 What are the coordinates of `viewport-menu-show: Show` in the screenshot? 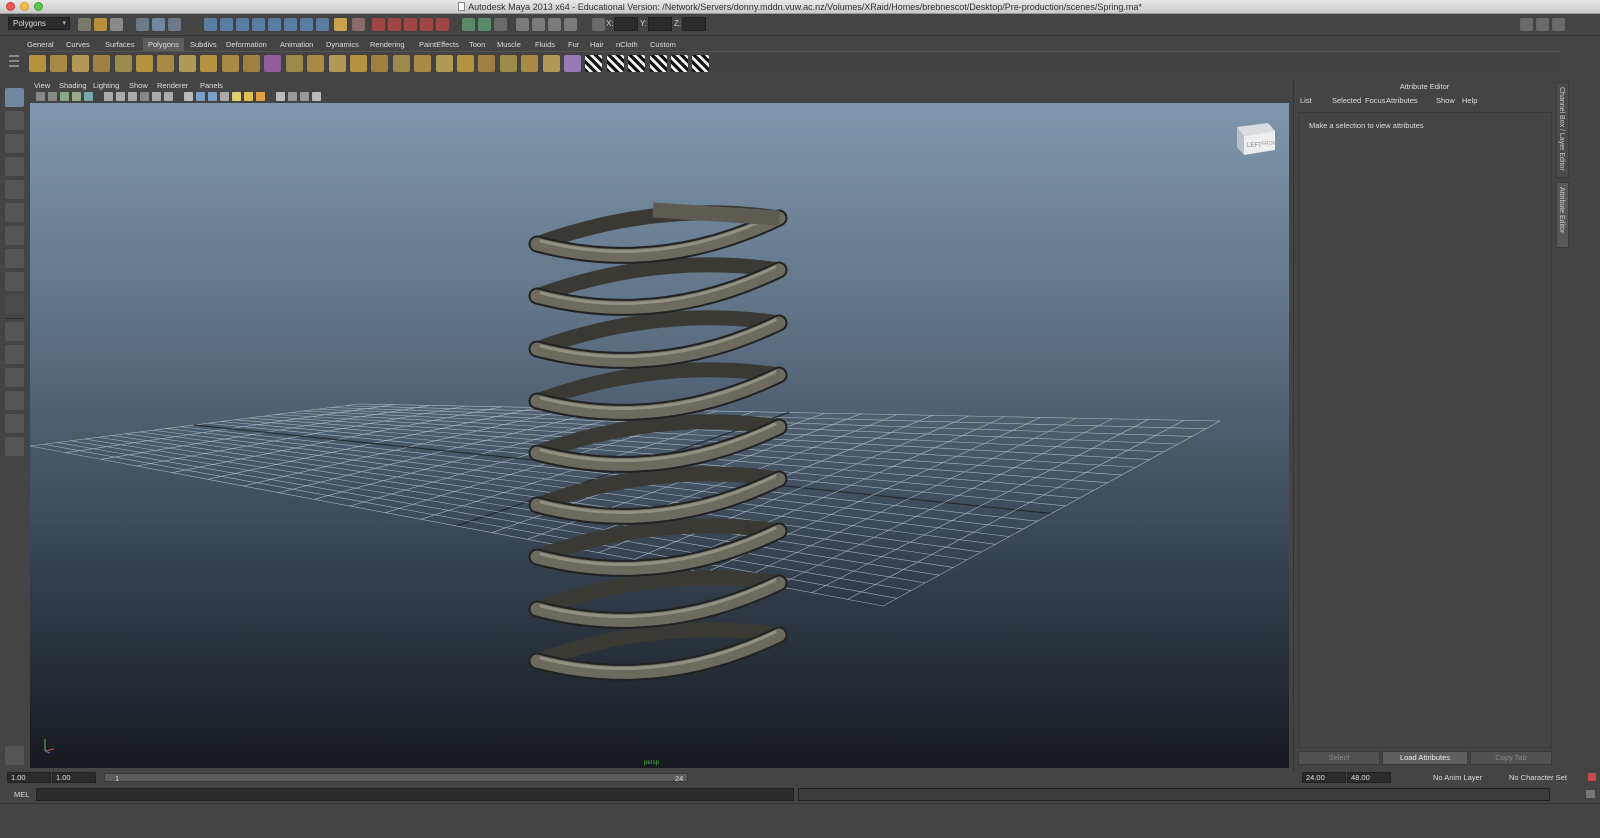 It's located at (138, 85).